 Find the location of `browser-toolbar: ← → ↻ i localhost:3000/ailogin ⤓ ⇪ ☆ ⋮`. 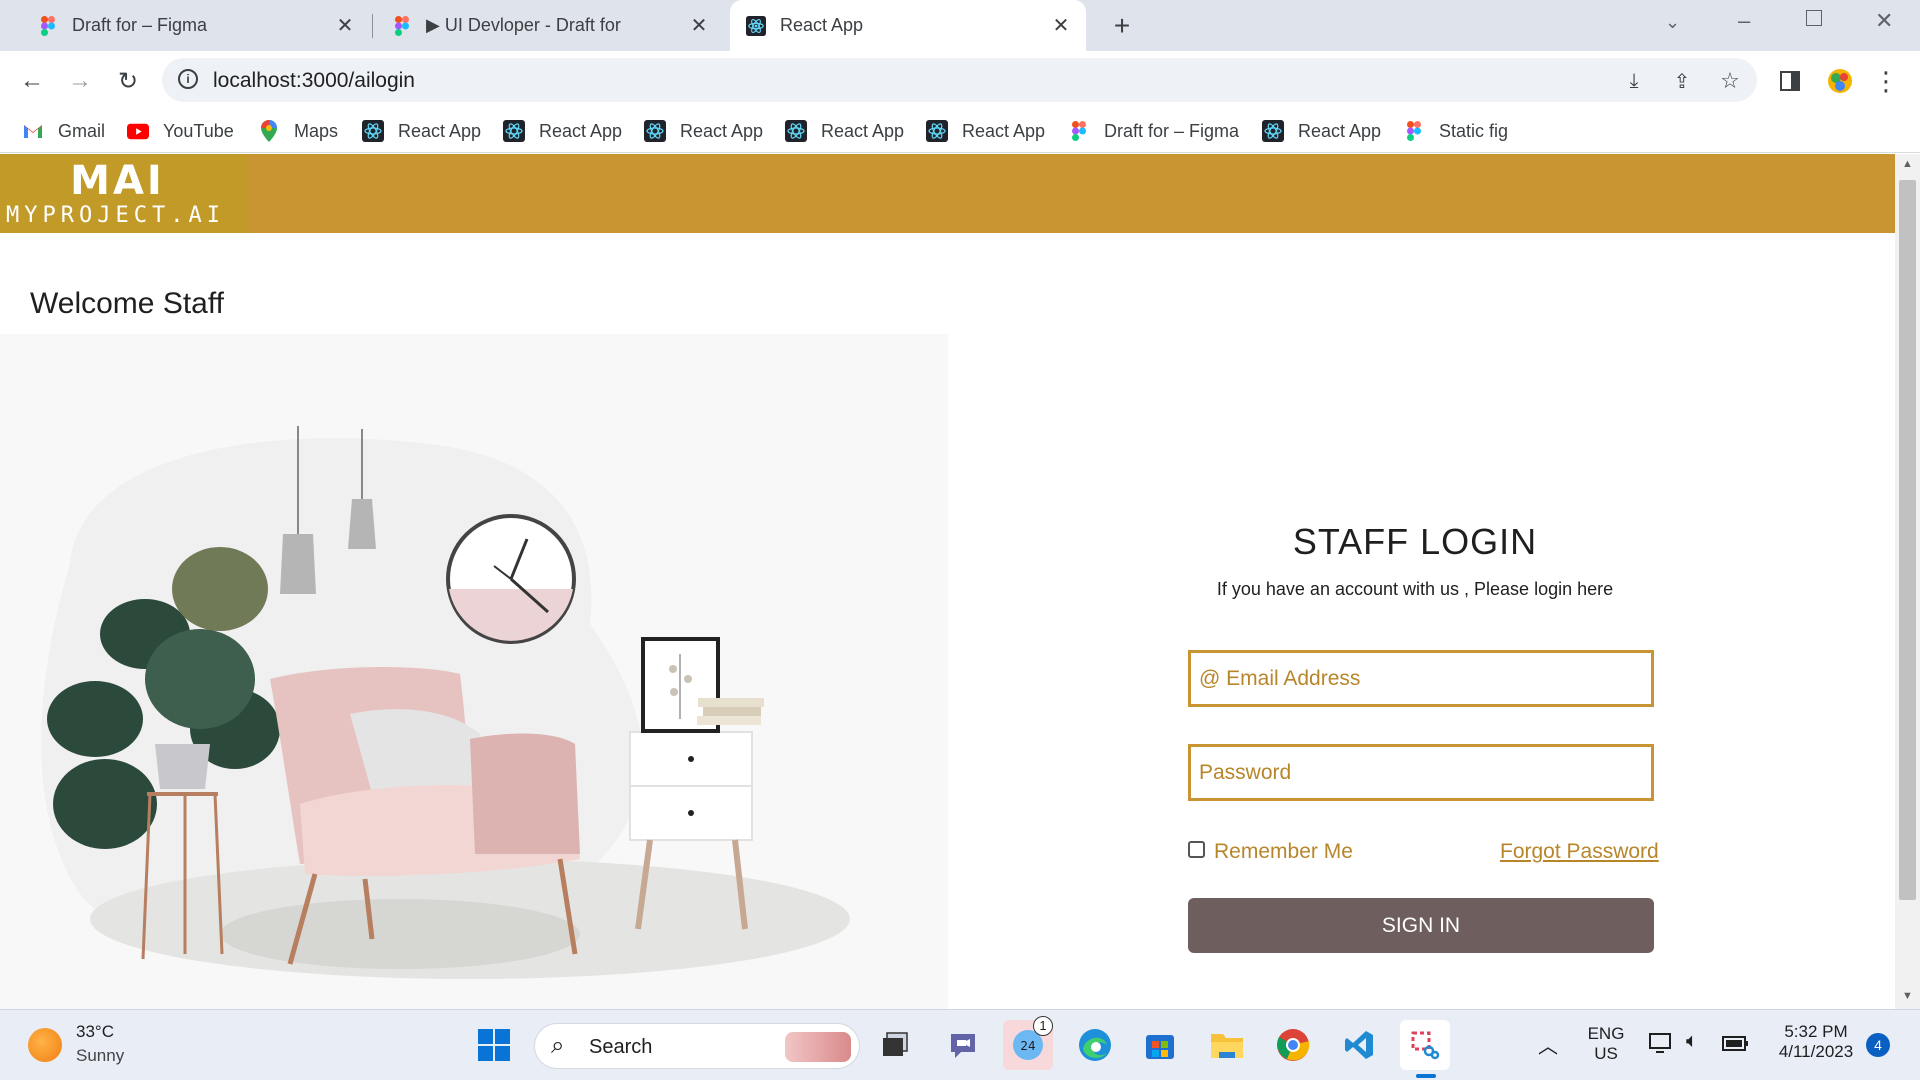

browser-toolbar: ← → ↻ i localhost:3000/ailogin ⤓ ⇪ ☆ ⋮ is located at coordinates (960, 80).